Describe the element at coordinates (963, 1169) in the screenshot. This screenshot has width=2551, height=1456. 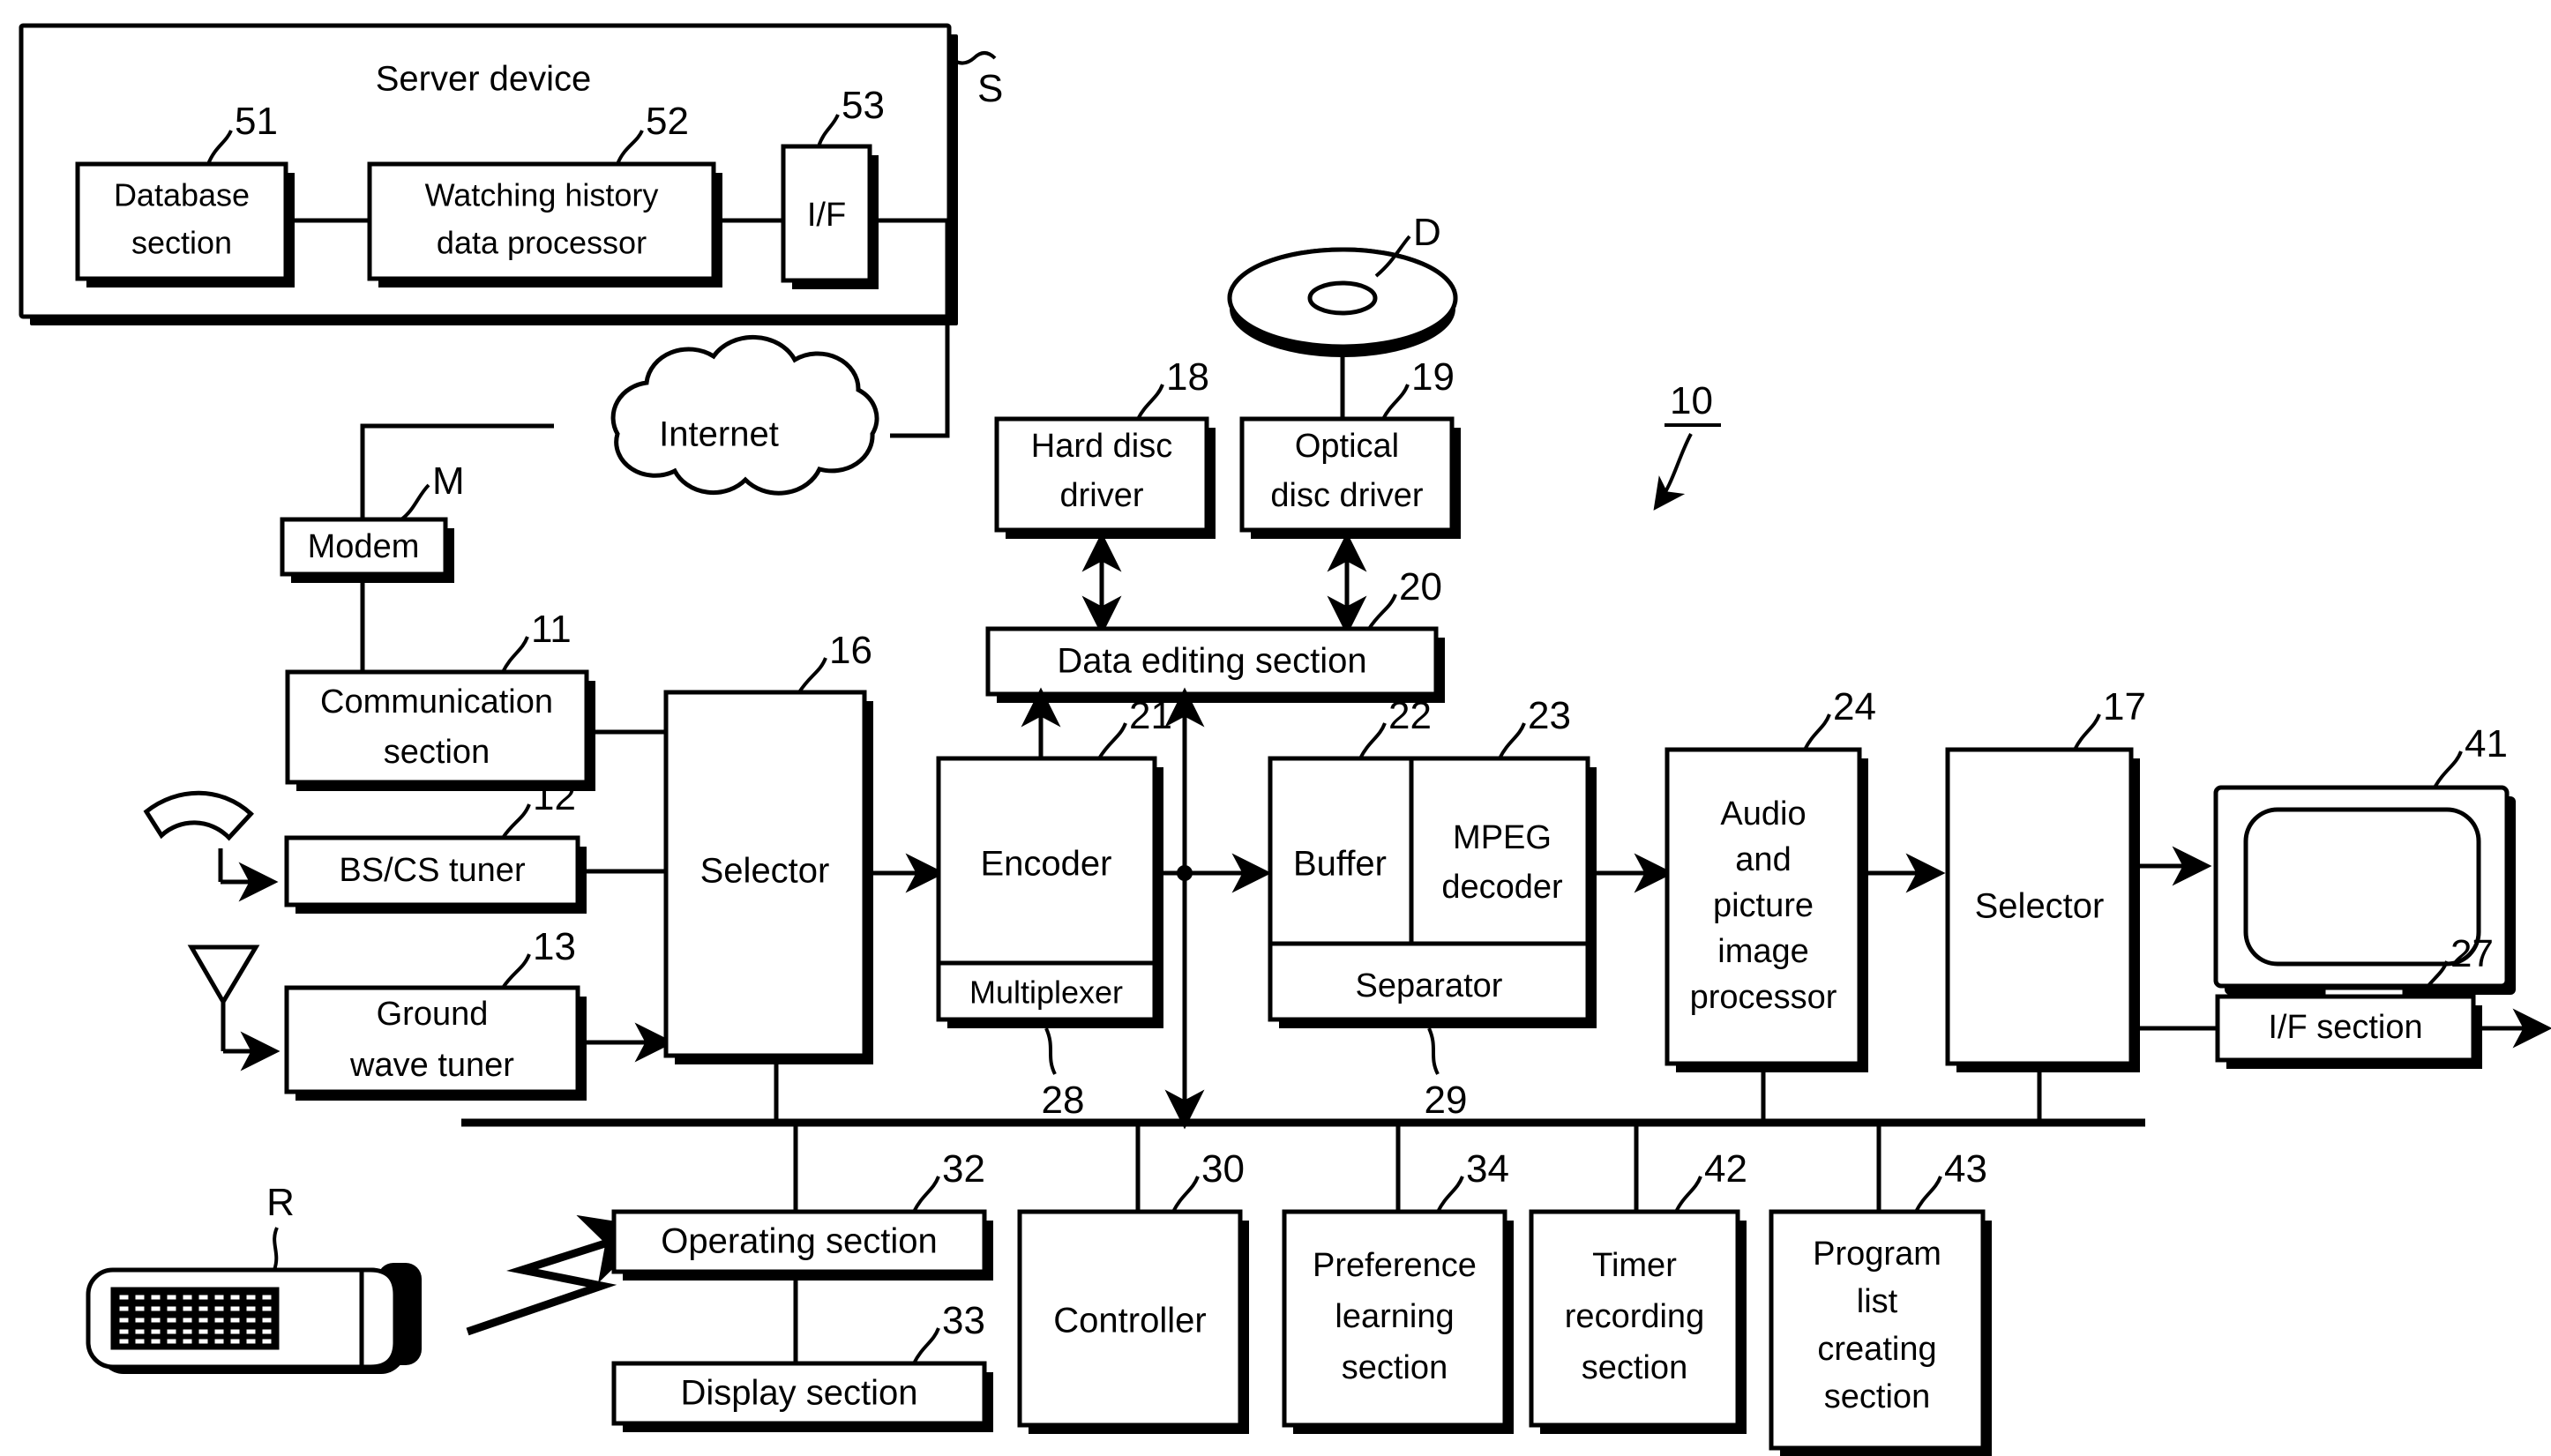
I see `ref-32-label: 32` at that location.